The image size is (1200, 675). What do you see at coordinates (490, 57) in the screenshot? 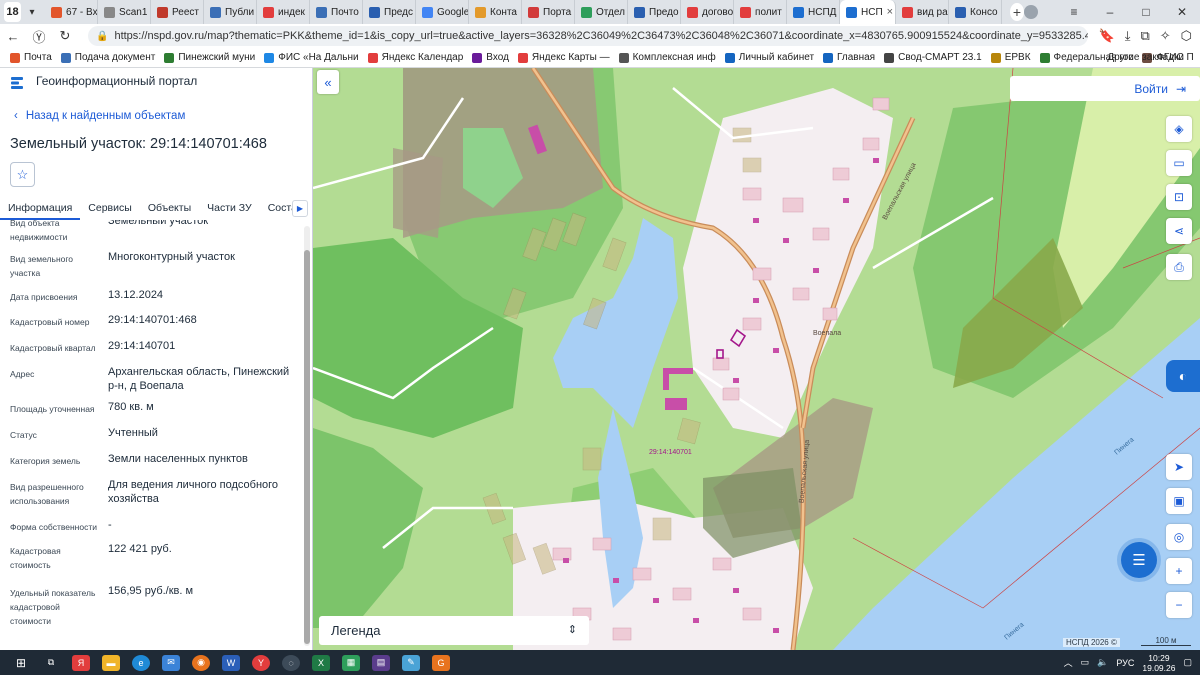
I see `bookmark-item: Вход` at bounding box center [490, 57].